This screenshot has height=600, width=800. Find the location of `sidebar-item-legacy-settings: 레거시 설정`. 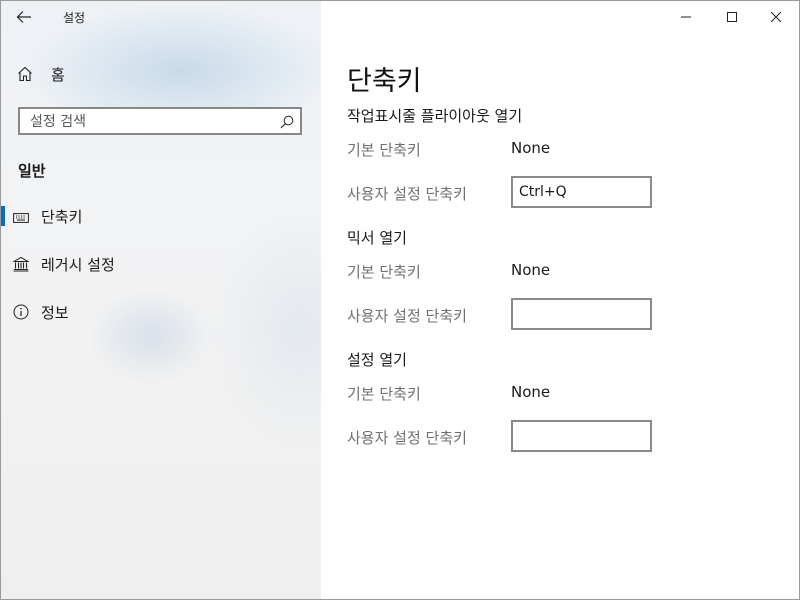

sidebar-item-legacy-settings: 레거시 설정 is located at coordinates (161, 264).